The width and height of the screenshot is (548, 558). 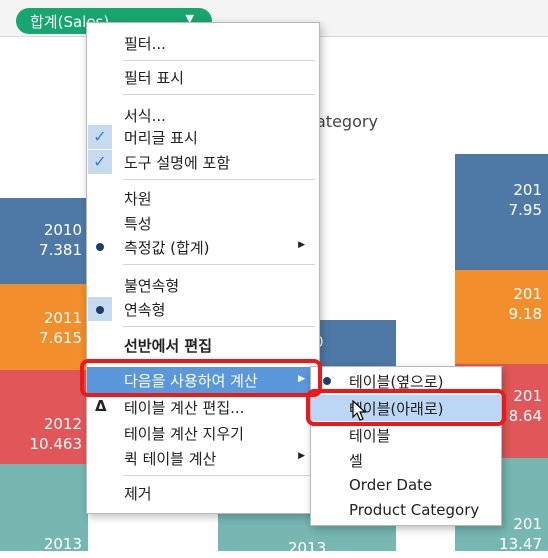 I want to click on menu-item-remove: 제거, so click(x=203, y=493).